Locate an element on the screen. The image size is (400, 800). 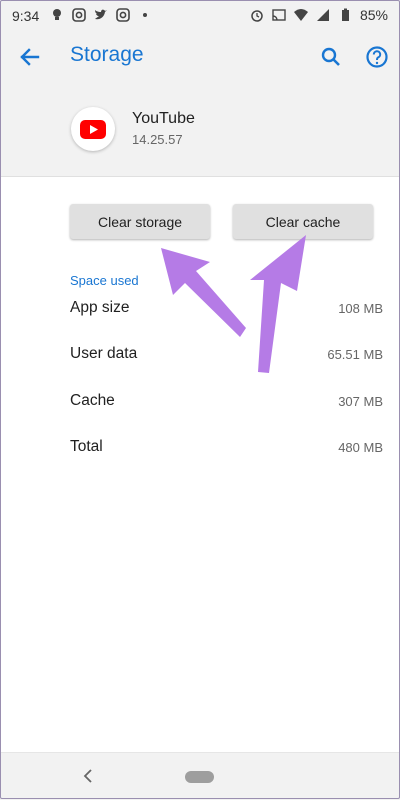
app-name: YouTube is located at coordinates (163, 118).